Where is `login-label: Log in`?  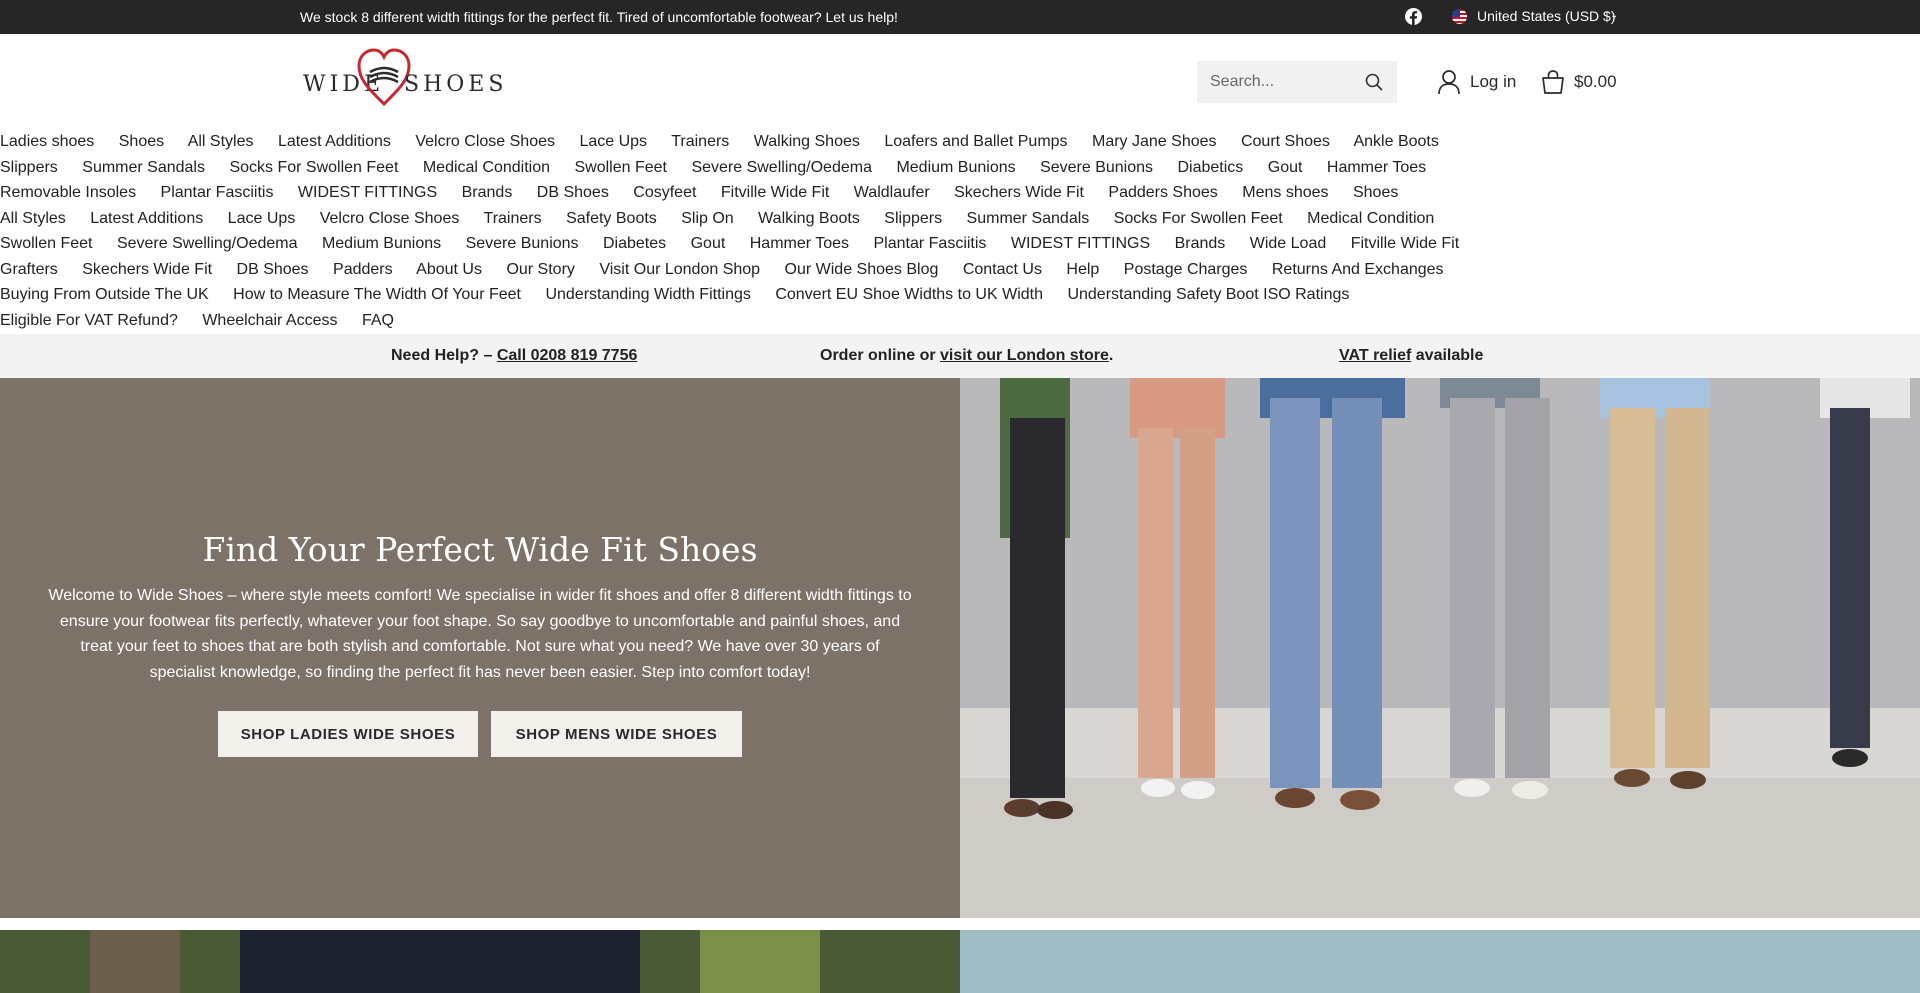
login-label: Log in is located at coordinates (1493, 81).